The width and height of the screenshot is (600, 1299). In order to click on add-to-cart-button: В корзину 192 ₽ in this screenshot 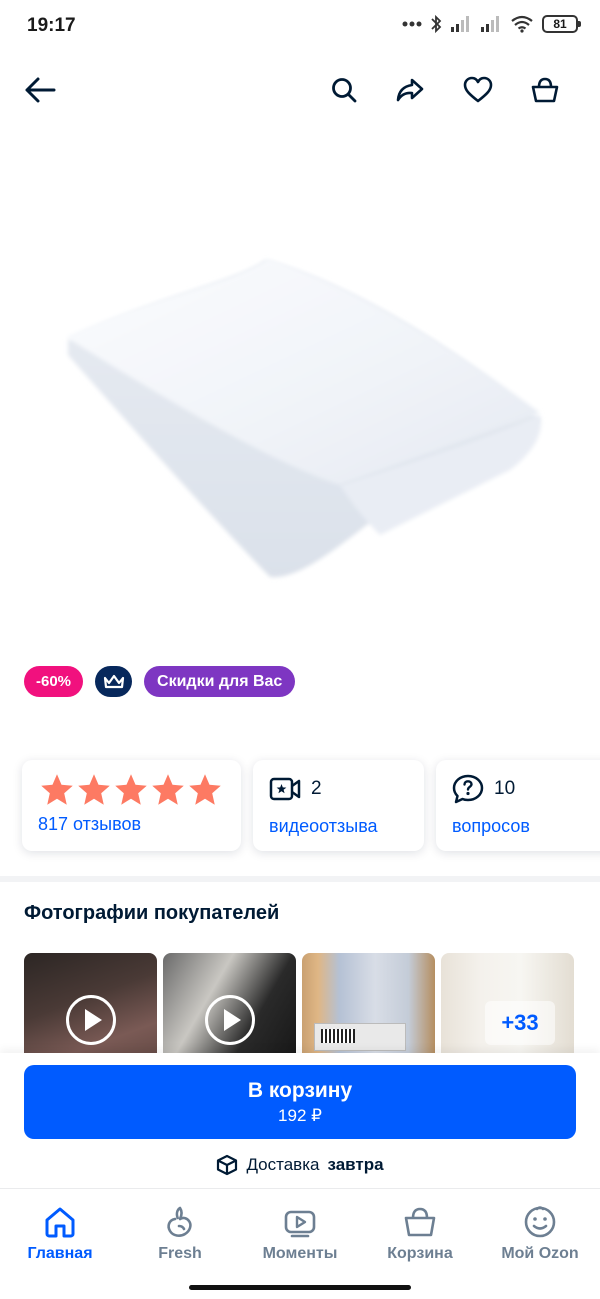, I will do `click(300, 1102)`.